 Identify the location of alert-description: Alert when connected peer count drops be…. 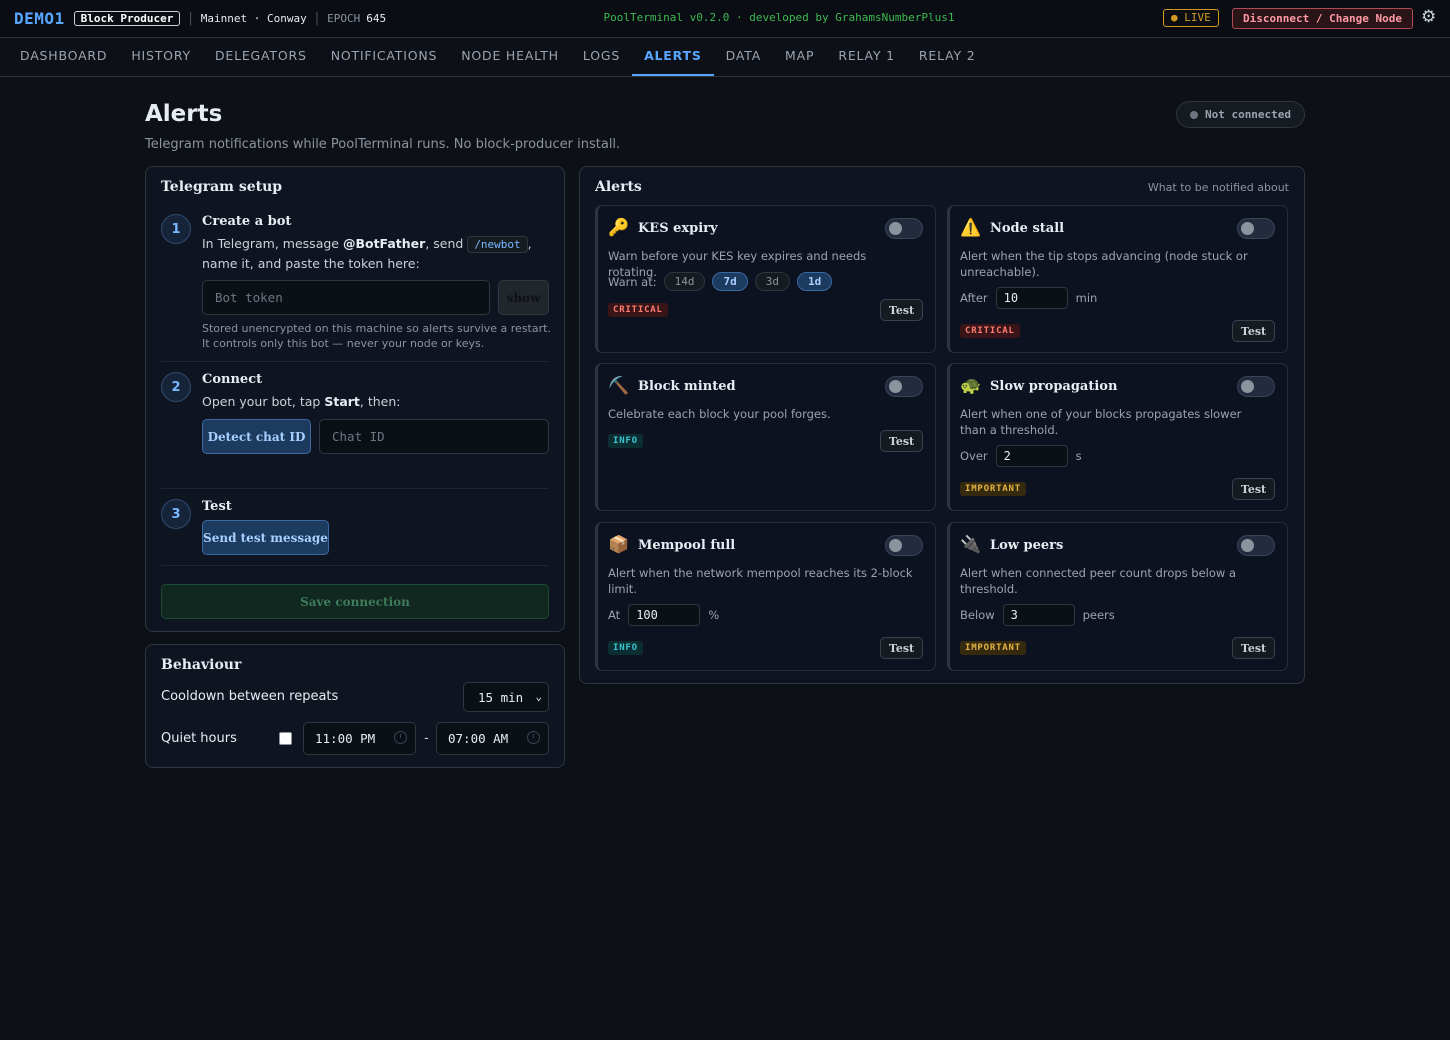
(1098, 581).